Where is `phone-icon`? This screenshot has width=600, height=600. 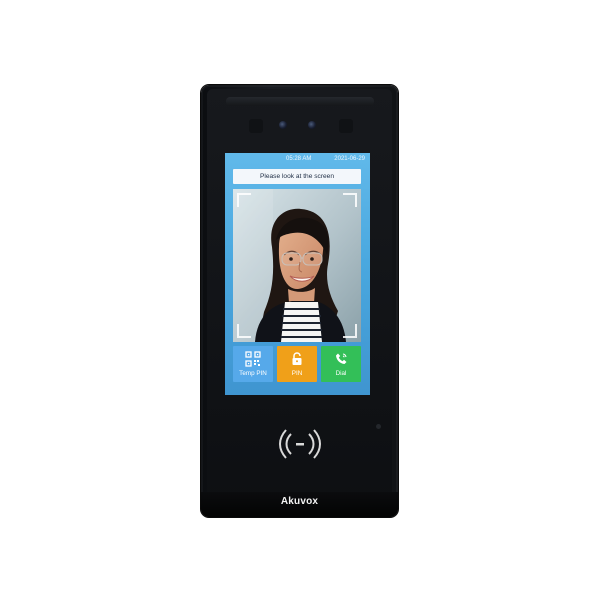 phone-icon is located at coordinates (341, 358).